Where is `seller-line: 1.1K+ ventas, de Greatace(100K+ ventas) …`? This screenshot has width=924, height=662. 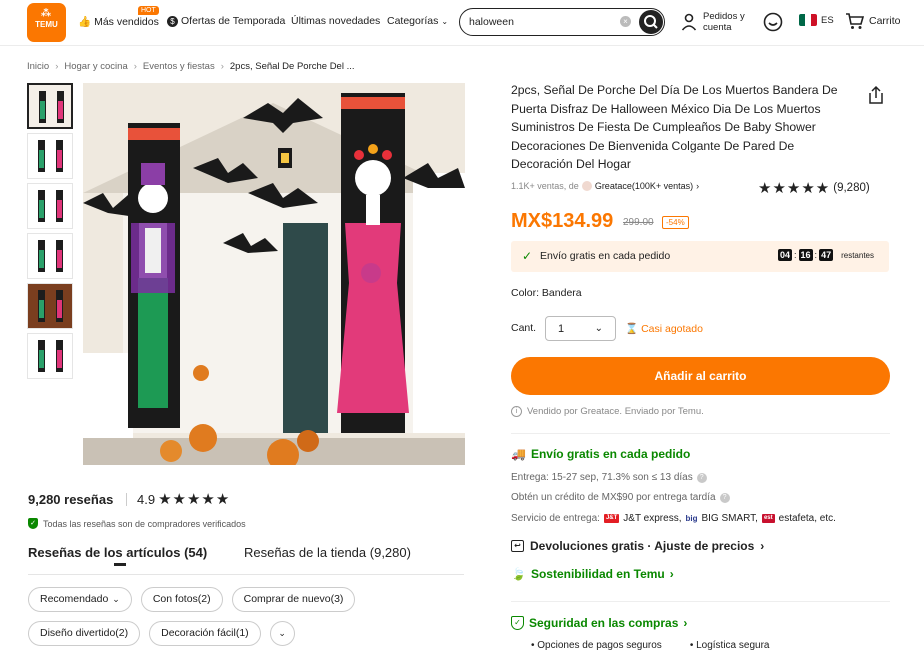 seller-line: 1.1K+ ventas, de Greatace(100K+ ventas) … is located at coordinates (605, 186).